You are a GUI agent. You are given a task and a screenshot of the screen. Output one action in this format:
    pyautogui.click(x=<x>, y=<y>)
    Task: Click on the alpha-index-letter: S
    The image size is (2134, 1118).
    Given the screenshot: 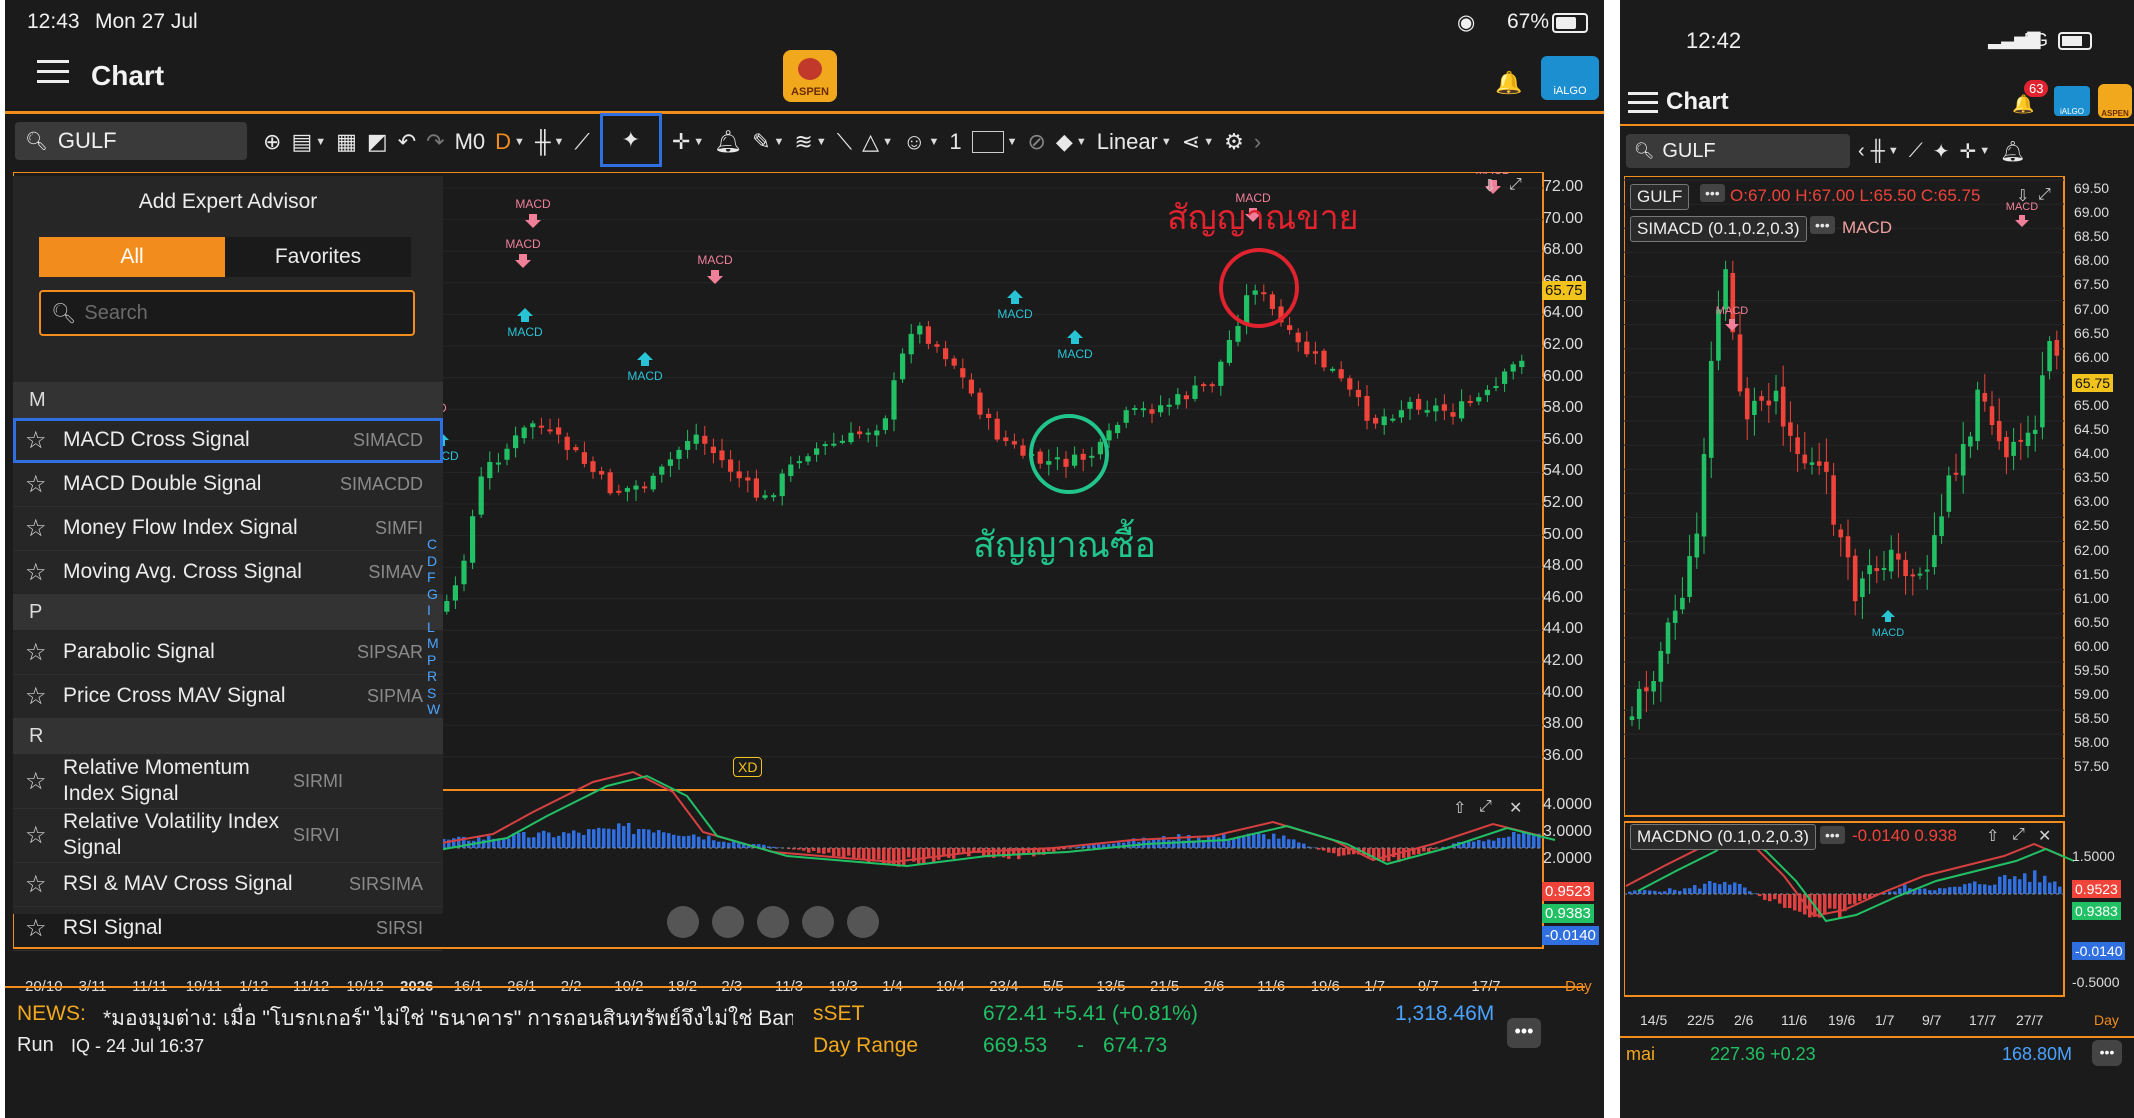 What is the action you would take?
    pyautogui.click(x=431, y=693)
    